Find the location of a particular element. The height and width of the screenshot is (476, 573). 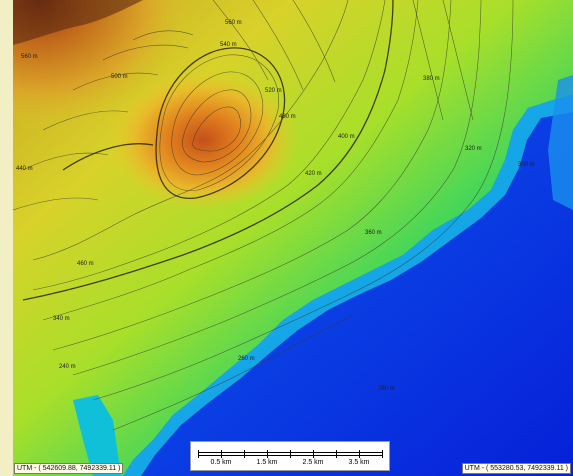

scale-bar: 0.5 km 1.5 km 2.5 km 3.5 km is located at coordinates (290, 456).